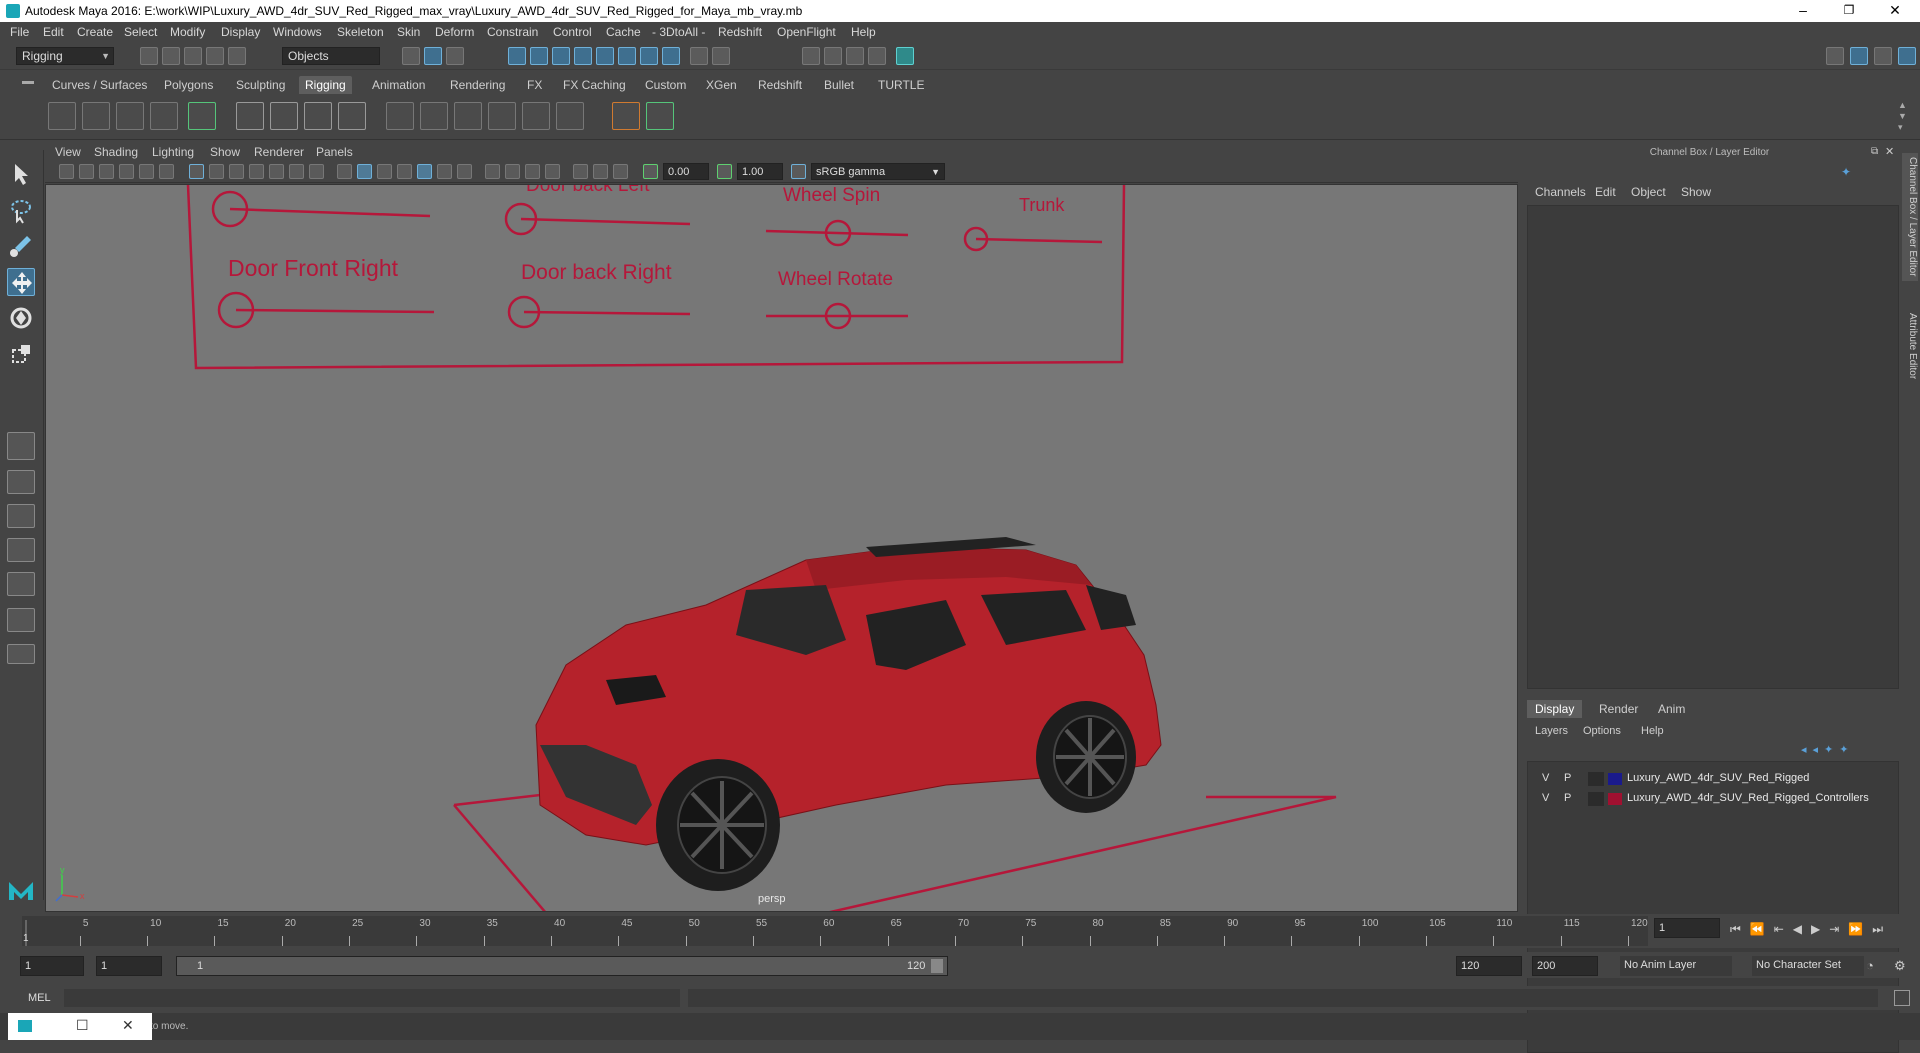 The height and width of the screenshot is (1053, 1920). I want to click on toggle-panel-icon, so click(1859, 56).